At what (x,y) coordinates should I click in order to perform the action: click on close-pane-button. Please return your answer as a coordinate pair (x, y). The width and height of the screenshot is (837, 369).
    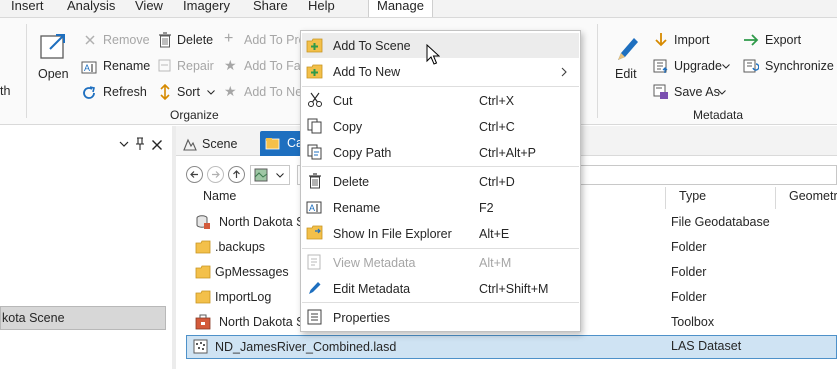
    Looking at the image, I should click on (157, 145).